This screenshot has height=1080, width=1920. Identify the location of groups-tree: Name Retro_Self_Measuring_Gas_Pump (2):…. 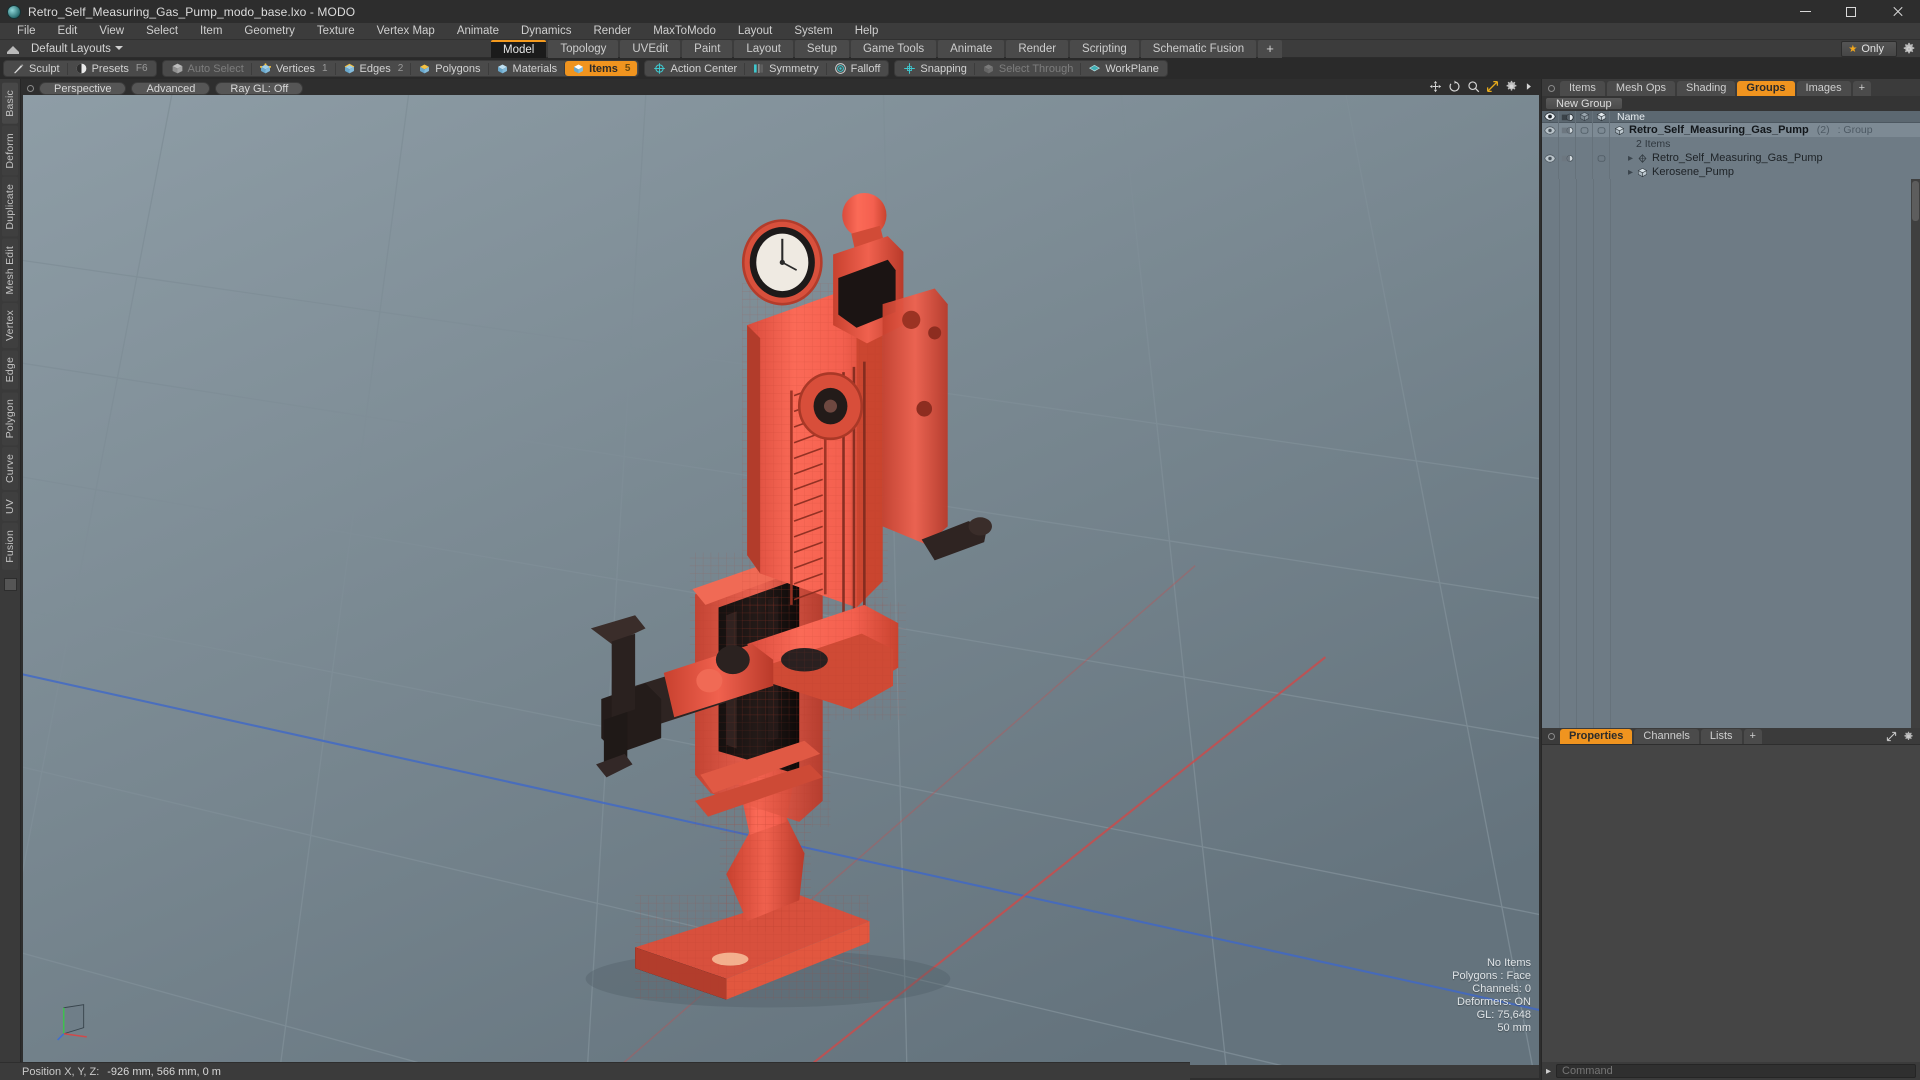
(1731, 419).